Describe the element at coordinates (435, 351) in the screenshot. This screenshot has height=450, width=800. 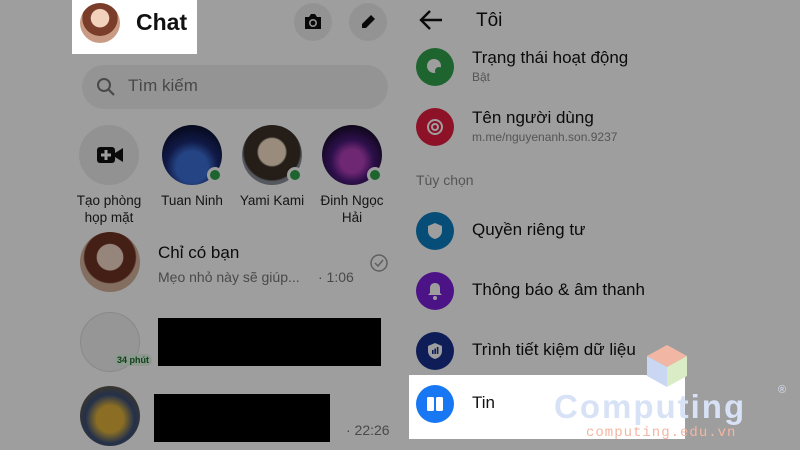
I see `data-saver-icon` at that location.